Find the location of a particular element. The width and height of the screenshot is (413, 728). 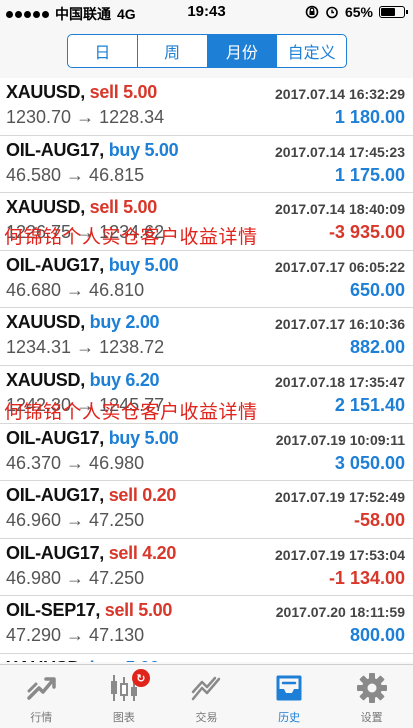

battery-percent: 65% is located at coordinates (358, 12).